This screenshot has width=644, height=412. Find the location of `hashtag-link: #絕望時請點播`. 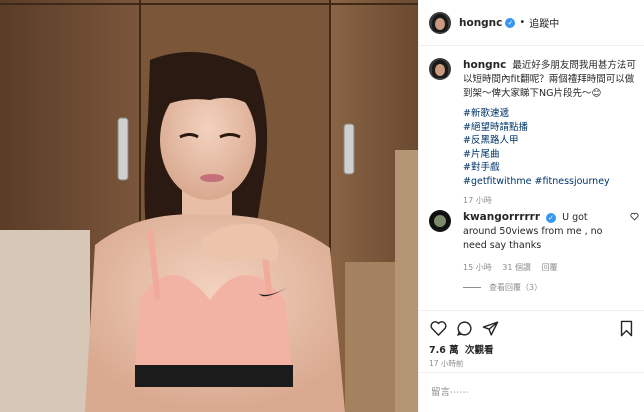

hashtag-link: #絕望時請點播 is located at coordinates (550, 128).